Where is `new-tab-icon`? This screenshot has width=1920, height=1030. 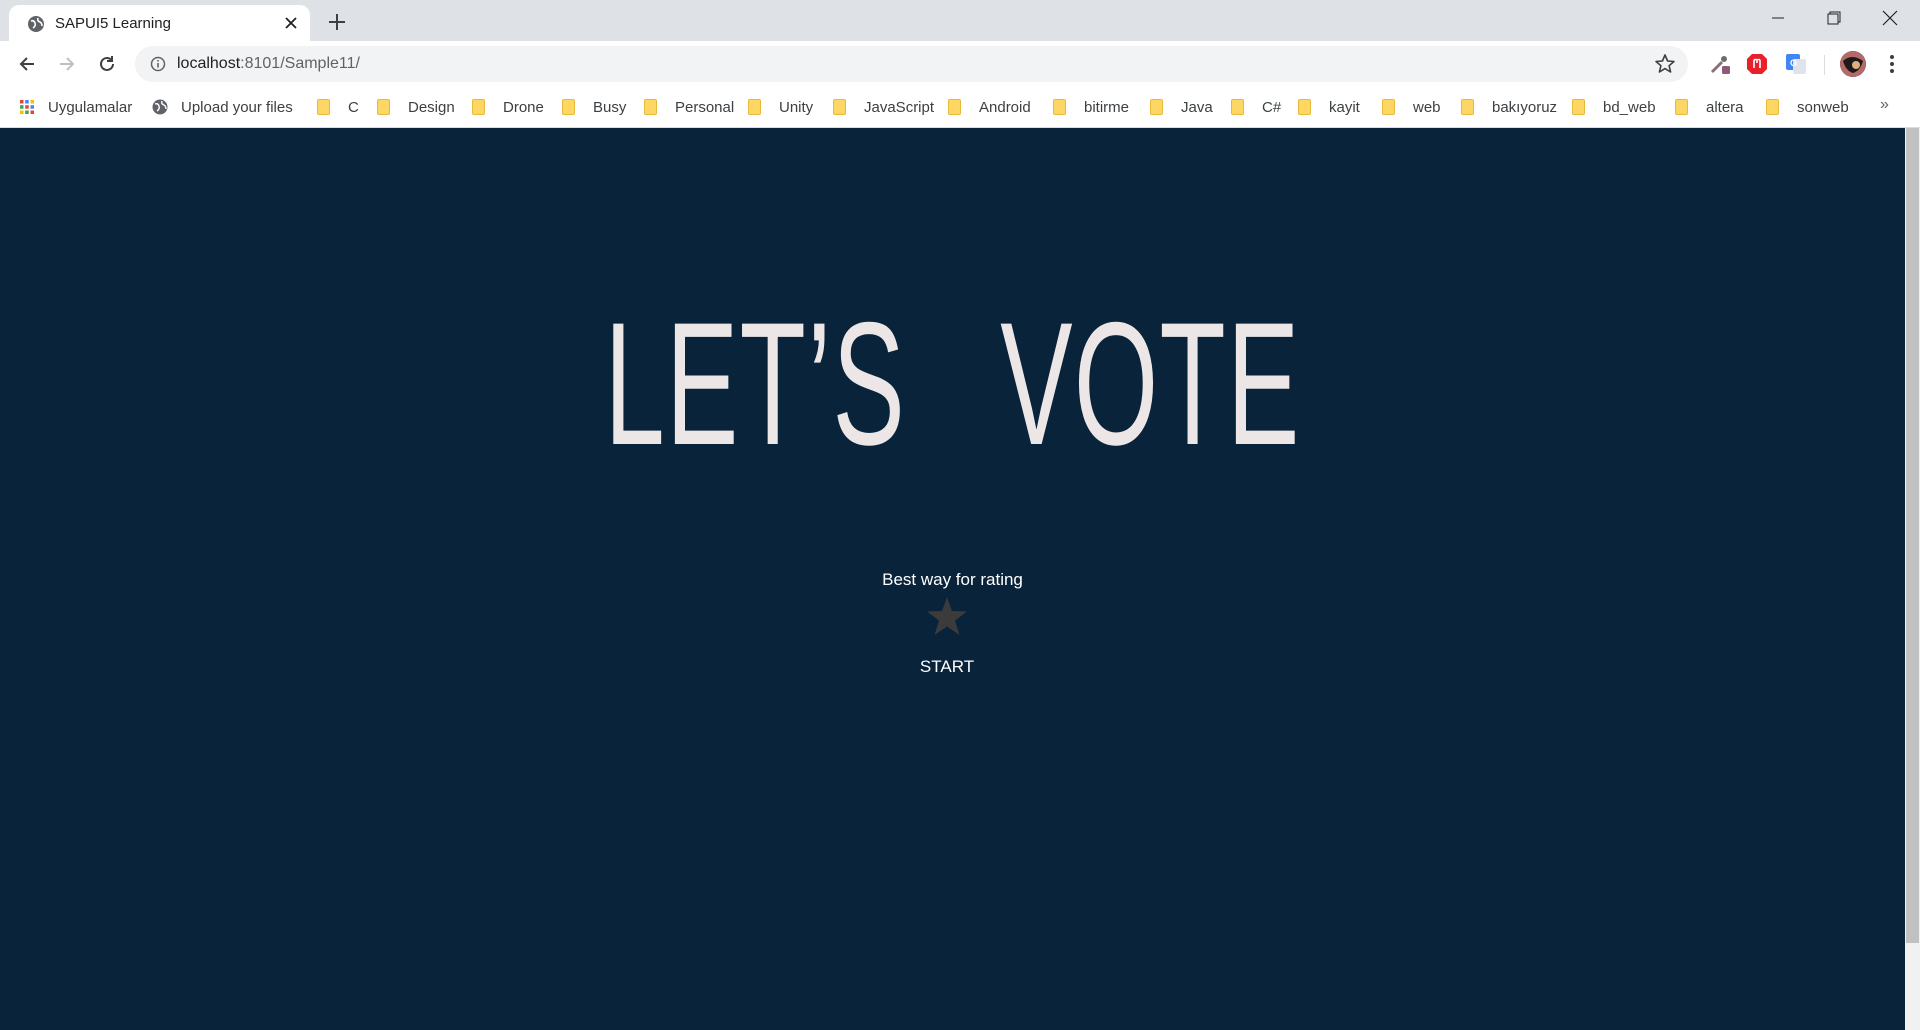
new-tab-icon is located at coordinates (337, 22).